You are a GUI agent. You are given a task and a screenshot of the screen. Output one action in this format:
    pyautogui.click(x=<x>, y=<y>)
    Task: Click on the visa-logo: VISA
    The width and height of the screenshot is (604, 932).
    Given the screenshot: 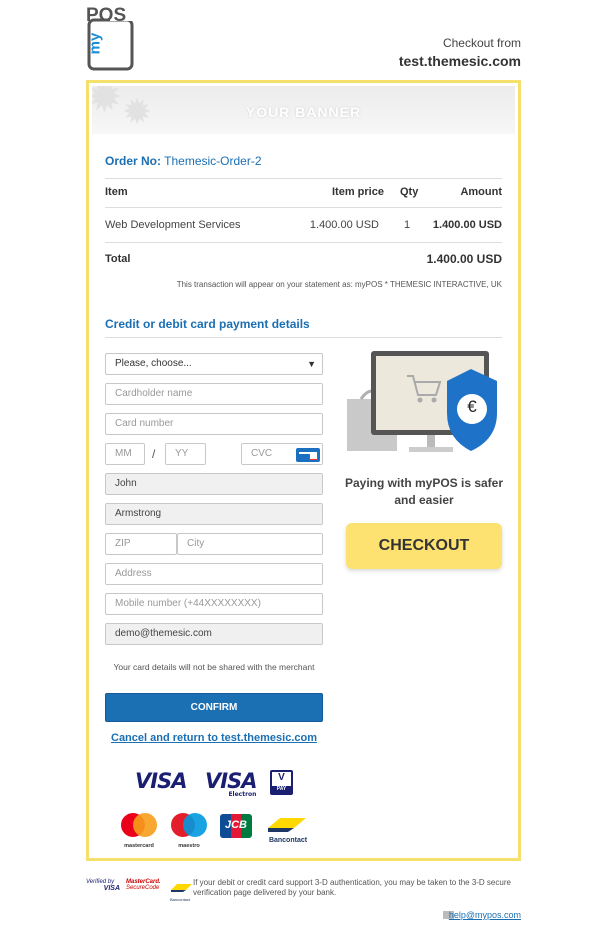 What is the action you would take?
    pyautogui.click(x=161, y=781)
    